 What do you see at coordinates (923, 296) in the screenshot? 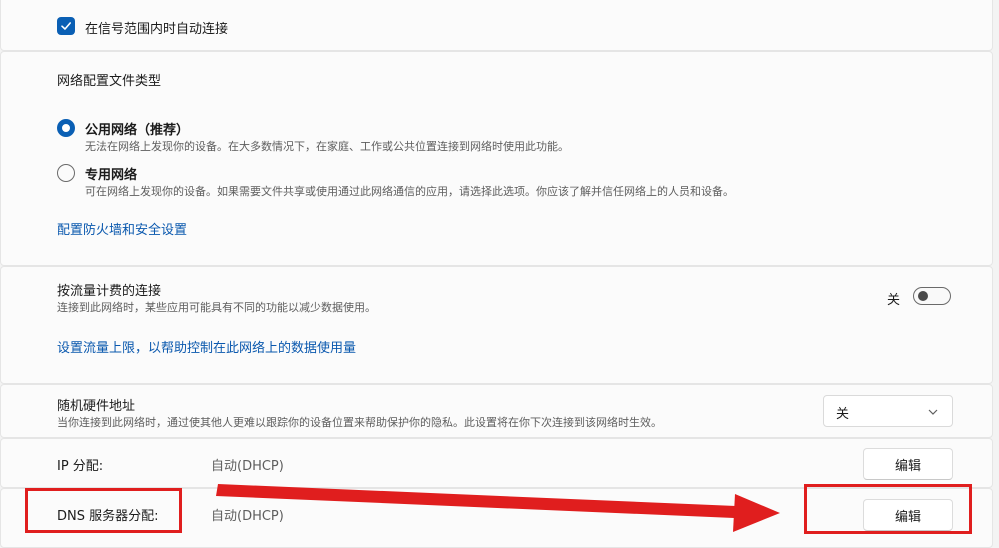
I see `toggle-knob` at bounding box center [923, 296].